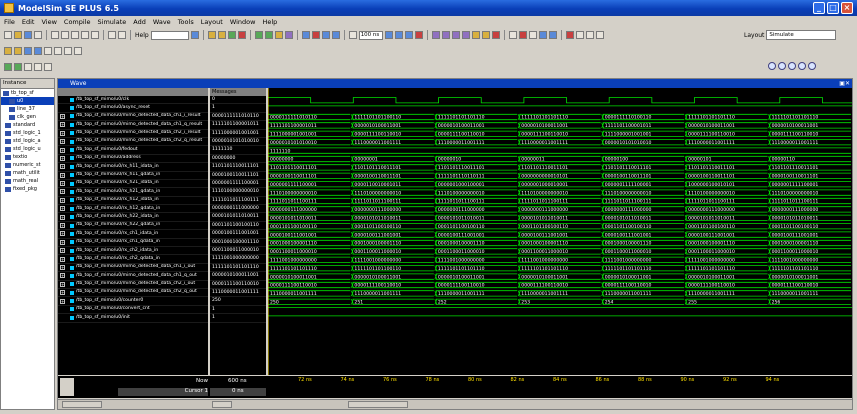 Image resolution: width=857 pixels, height=414 pixels. What do you see at coordinates (163, 392) in the screenshot?
I see `cursor-label: Cursor 1` at bounding box center [163, 392].